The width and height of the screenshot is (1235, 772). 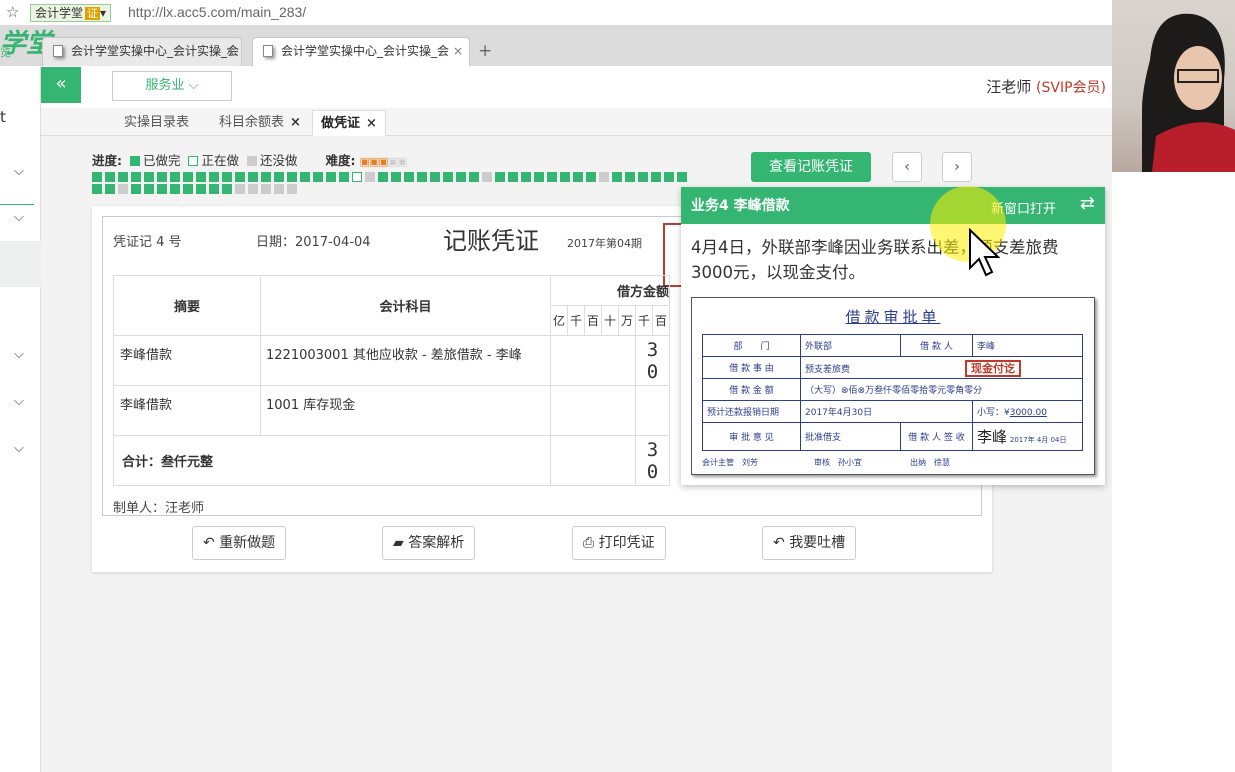 What do you see at coordinates (811, 167) in the screenshot?
I see `view-voucher-button: 查看记账凭证` at bounding box center [811, 167].